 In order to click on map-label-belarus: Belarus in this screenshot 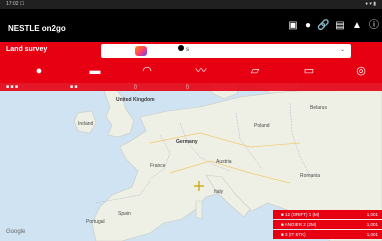, I will do `click(318, 108)`.